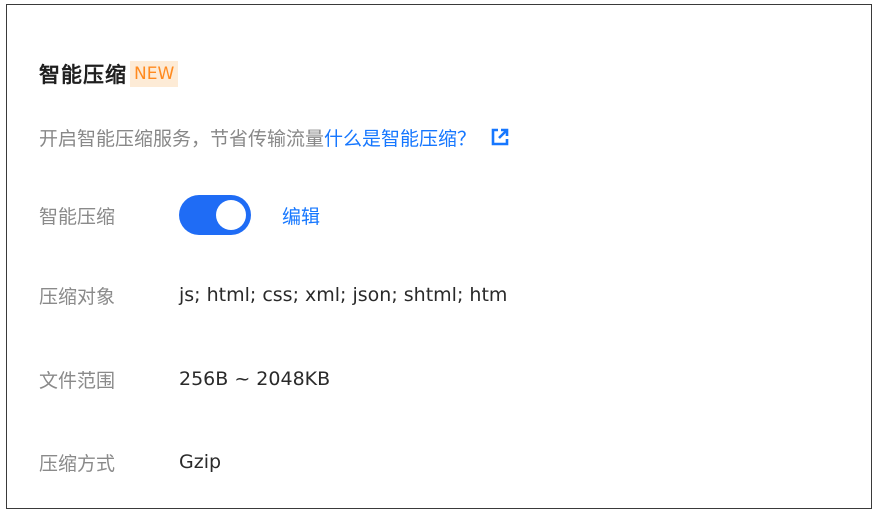 The height and width of the screenshot is (514, 881). What do you see at coordinates (154, 74) in the screenshot?
I see `new-badge: NEW` at bounding box center [154, 74].